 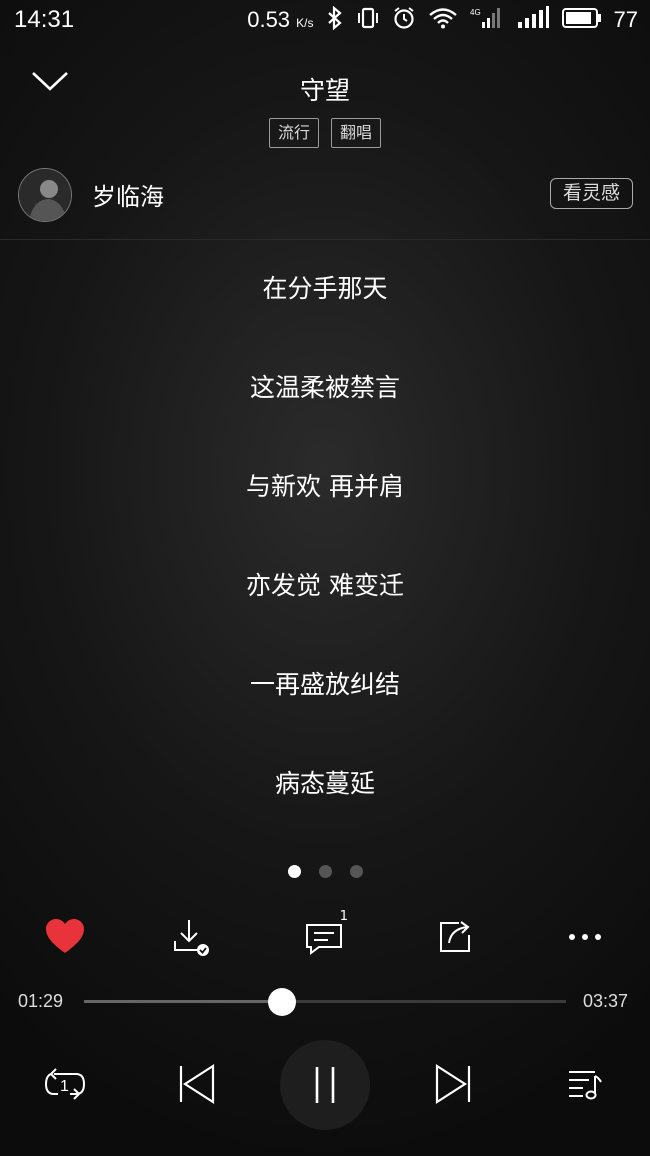 I want to click on vibrate-icon, so click(x=368, y=20).